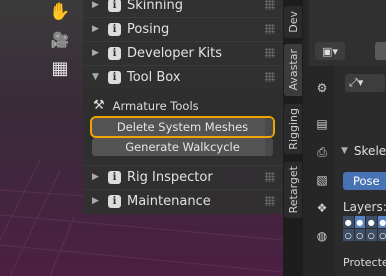  Describe the element at coordinates (99, 105) in the screenshot. I see `armature-bone-icon: ⚒` at that location.